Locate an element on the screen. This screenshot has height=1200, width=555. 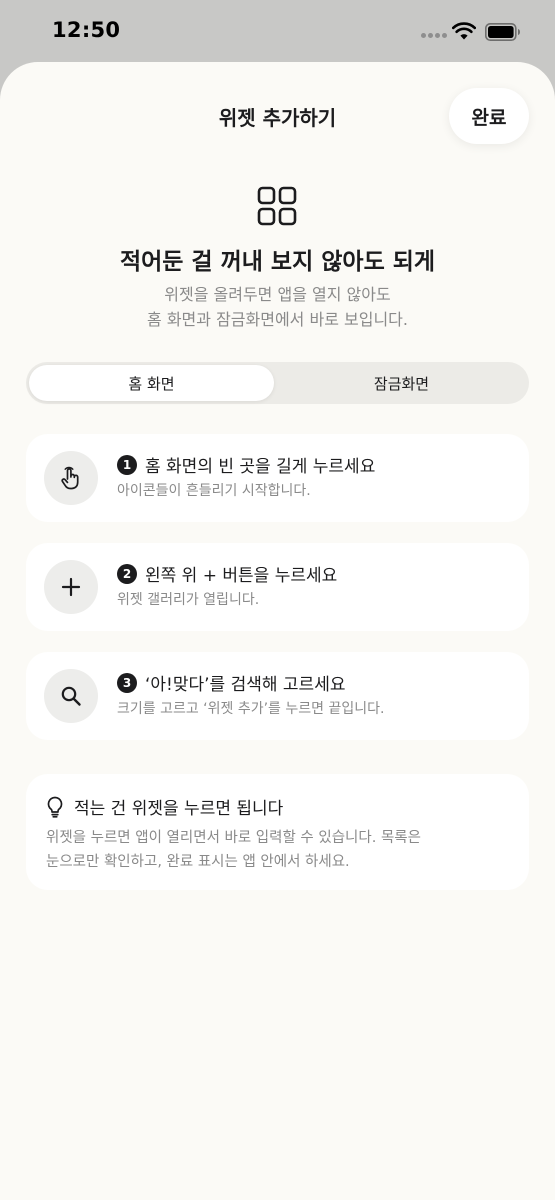
step-card-2: 2 왼쪽 위 + 버튼을 누르세요 위젯 갤러리가 열립니다. is located at coordinates (277, 587).